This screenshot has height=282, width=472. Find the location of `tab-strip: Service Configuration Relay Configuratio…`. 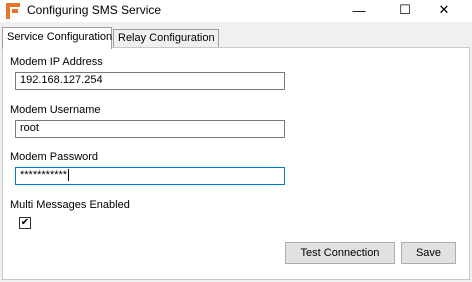

tab-strip: Service Configuration Relay Configuratio… is located at coordinates (236, 38).